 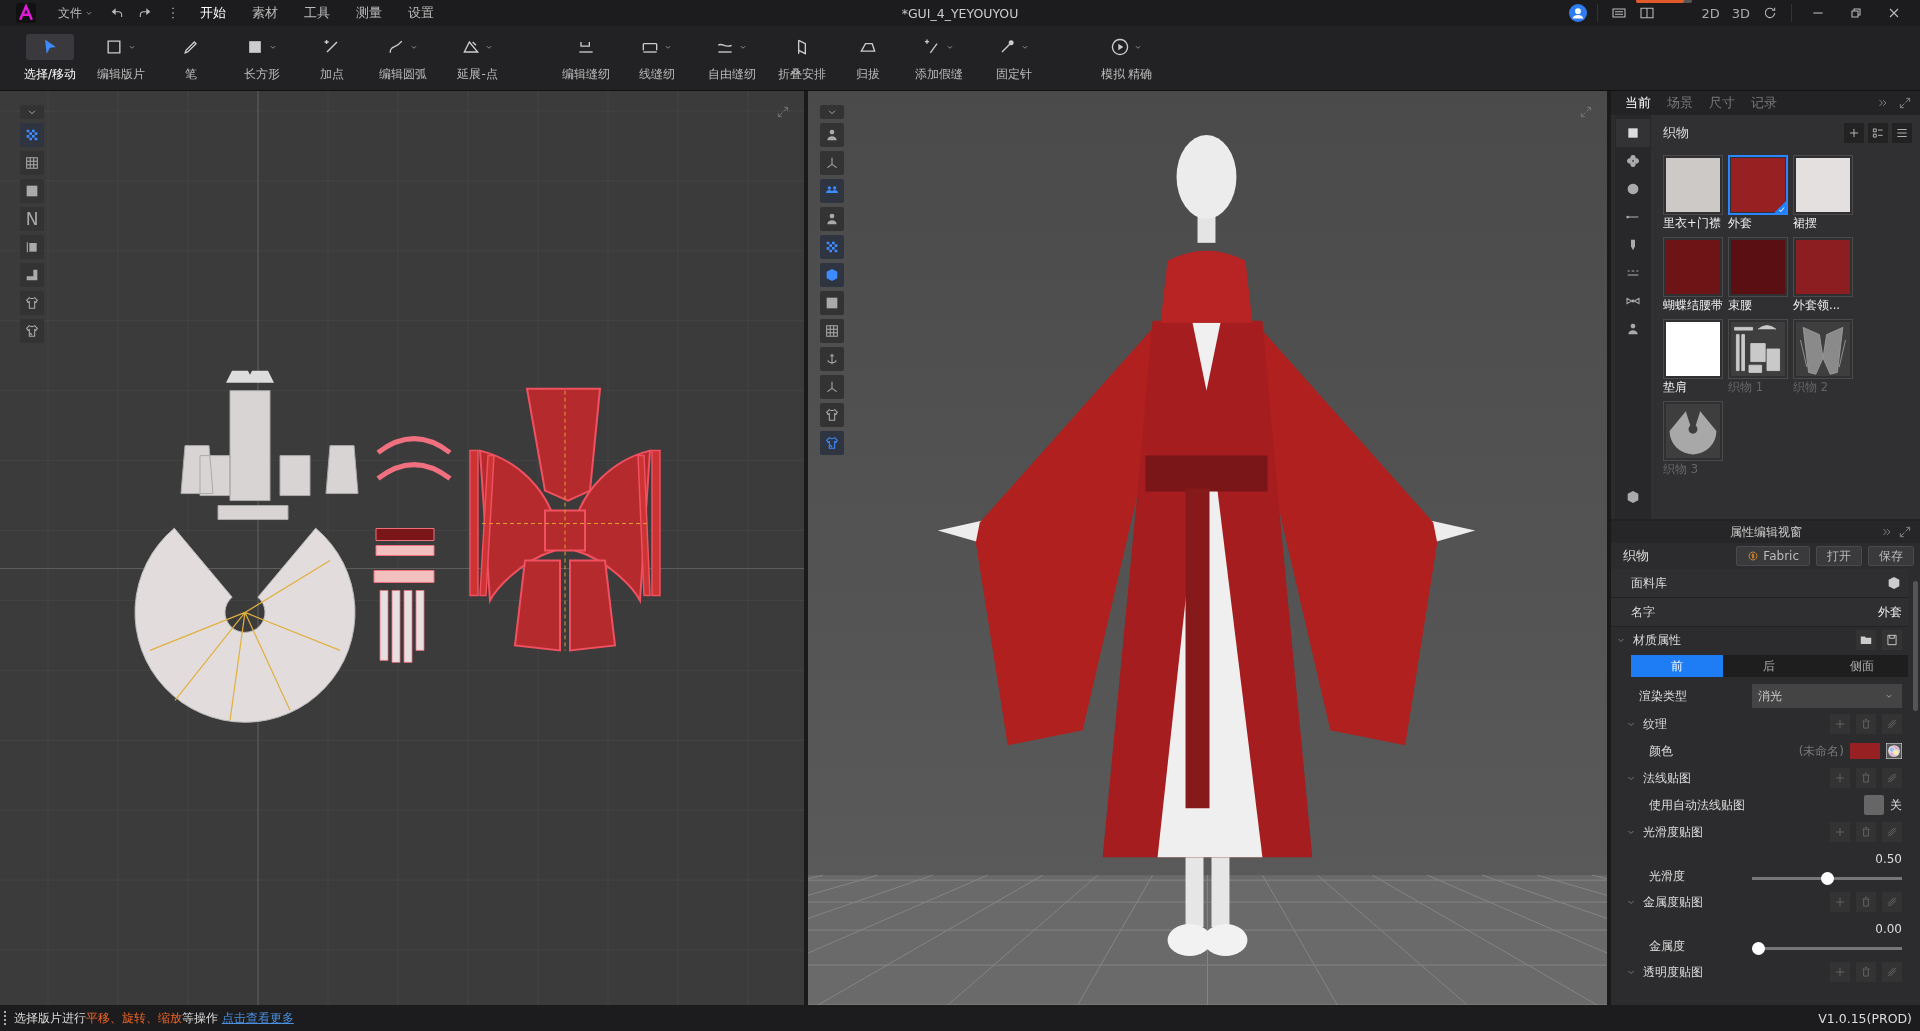 What do you see at coordinates (1657, 640) in the screenshot?
I see `section-title: 材质属性` at bounding box center [1657, 640].